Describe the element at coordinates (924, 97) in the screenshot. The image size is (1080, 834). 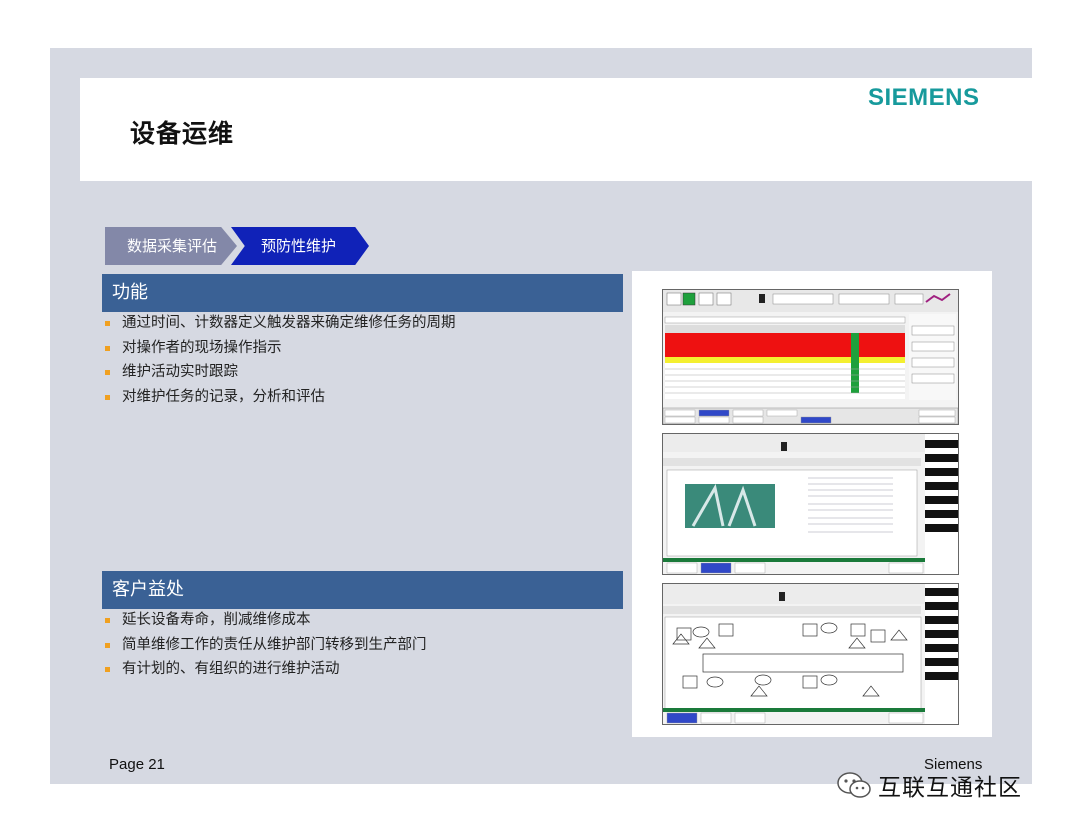
I see `siemens-logo: SIEMENS` at that location.